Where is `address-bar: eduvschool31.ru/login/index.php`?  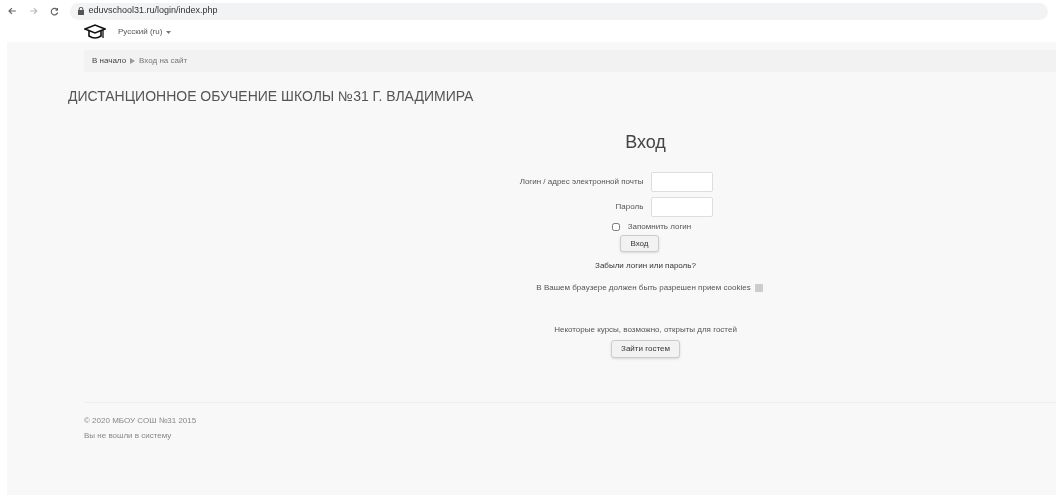
address-bar: eduvschool31.ru/login/index.php is located at coordinates (559, 11).